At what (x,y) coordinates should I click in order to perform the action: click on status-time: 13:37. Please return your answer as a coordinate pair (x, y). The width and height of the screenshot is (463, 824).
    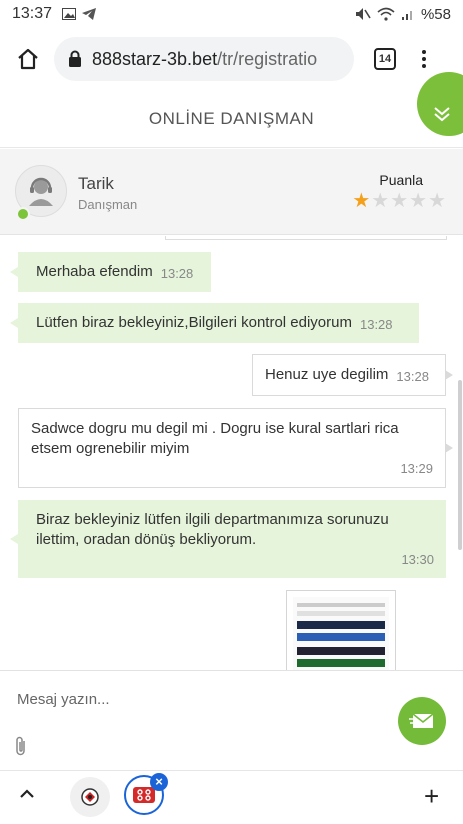
    Looking at the image, I should click on (32, 13).